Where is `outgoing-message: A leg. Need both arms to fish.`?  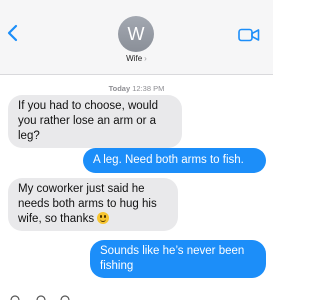
outgoing-message: A leg. Need both arms to fish. is located at coordinates (174, 160).